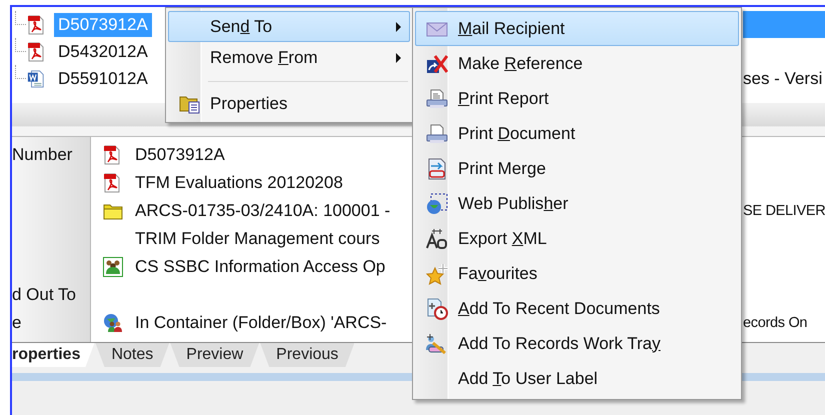  What do you see at coordinates (113, 267) in the screenshot?
I see `people-group-icon` at bounding box center [113, 267].